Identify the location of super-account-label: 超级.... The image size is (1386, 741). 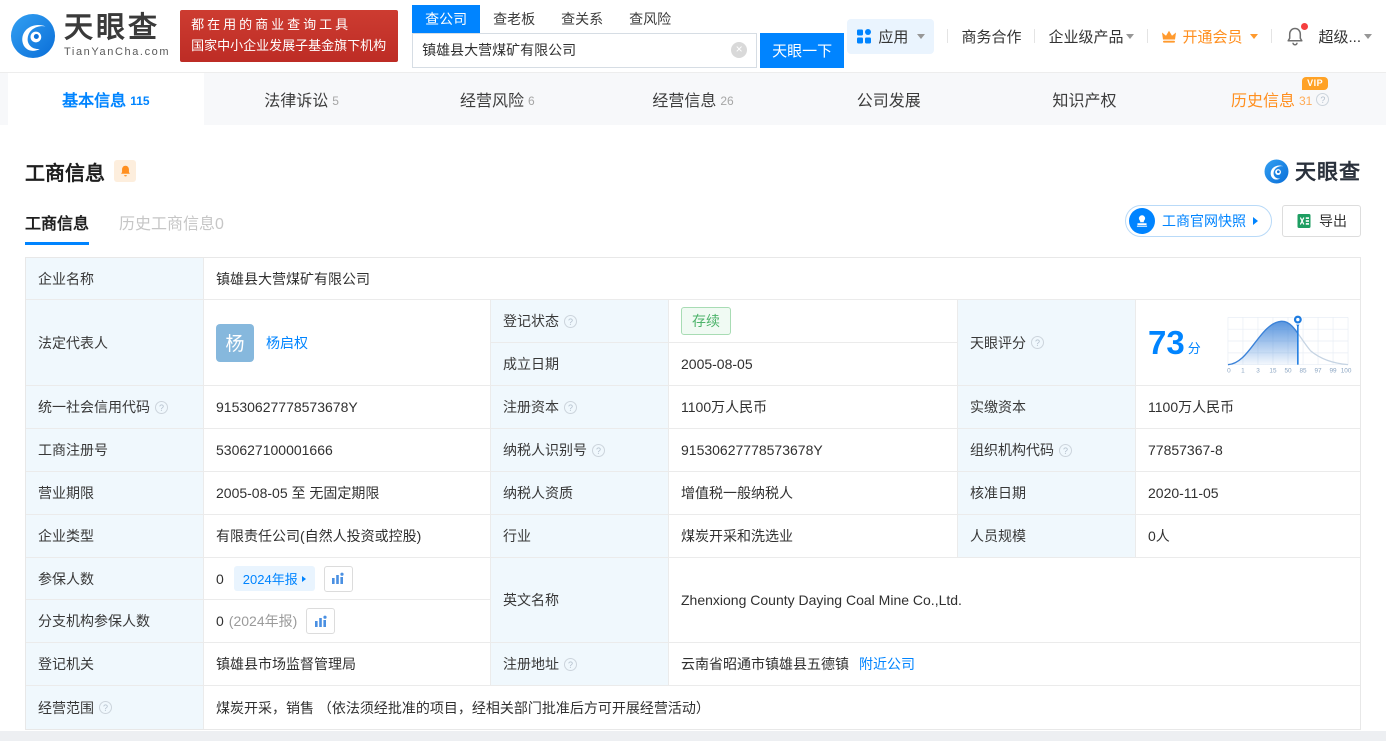
(1339, 37).